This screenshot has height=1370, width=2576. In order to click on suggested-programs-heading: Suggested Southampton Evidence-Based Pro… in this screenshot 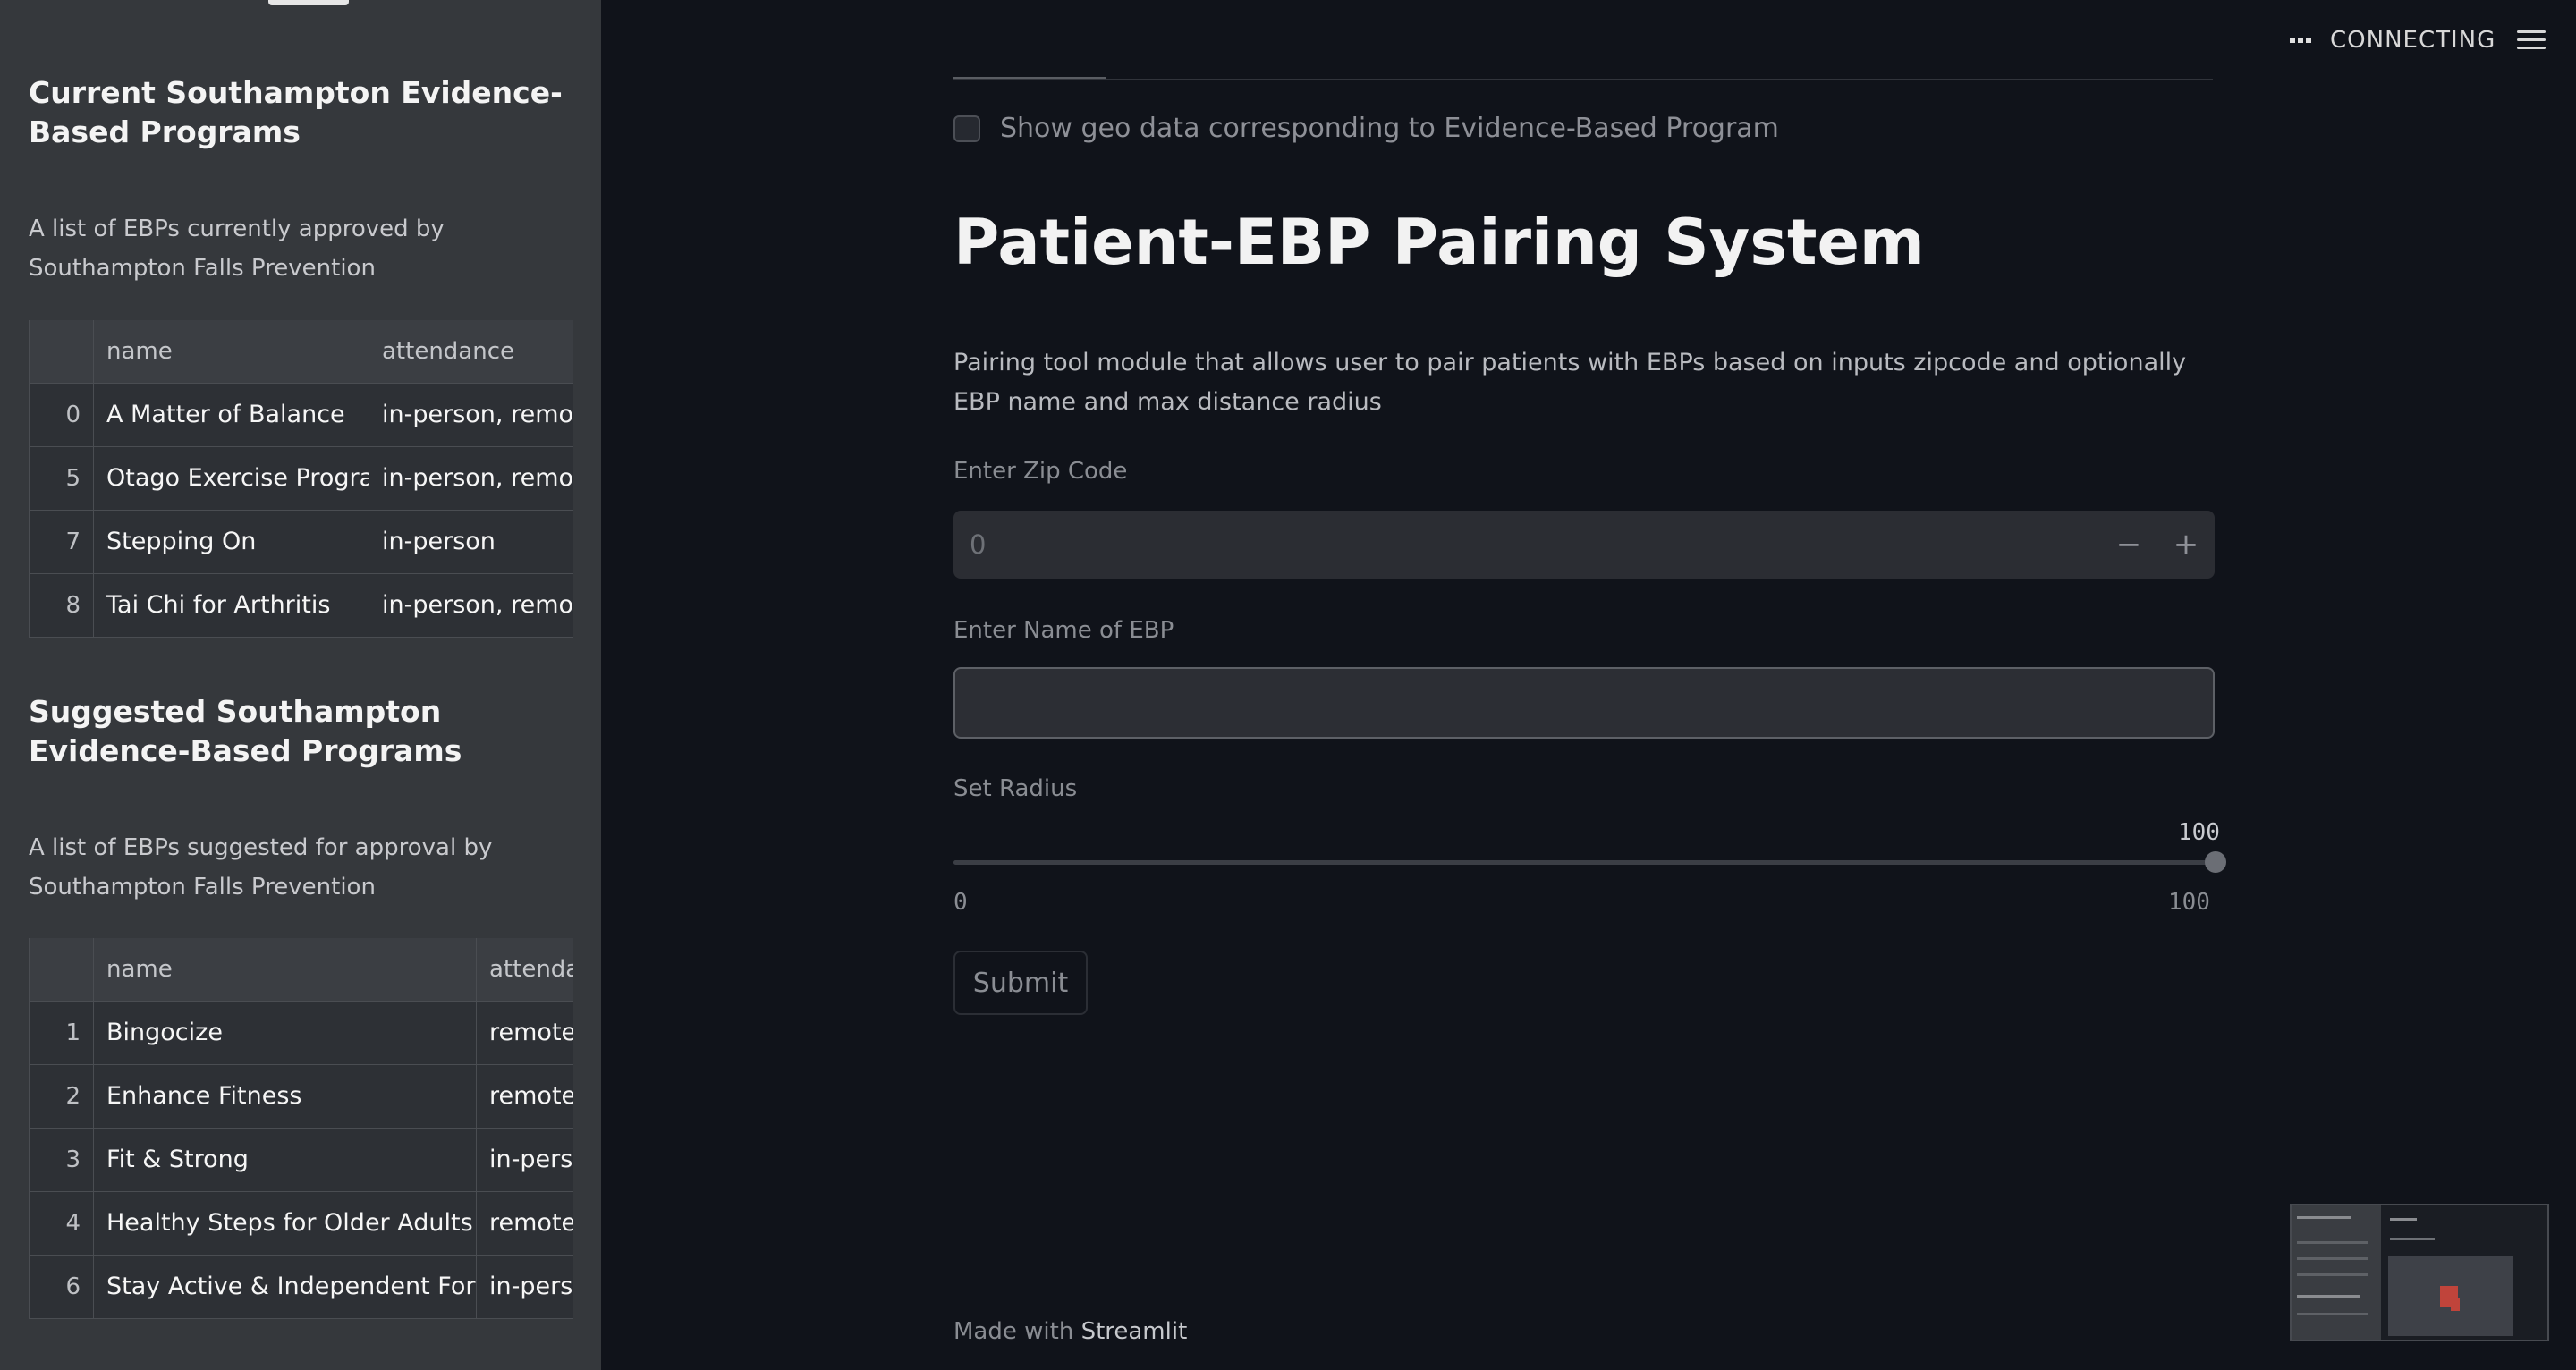, I will do `click(245, 731)`.